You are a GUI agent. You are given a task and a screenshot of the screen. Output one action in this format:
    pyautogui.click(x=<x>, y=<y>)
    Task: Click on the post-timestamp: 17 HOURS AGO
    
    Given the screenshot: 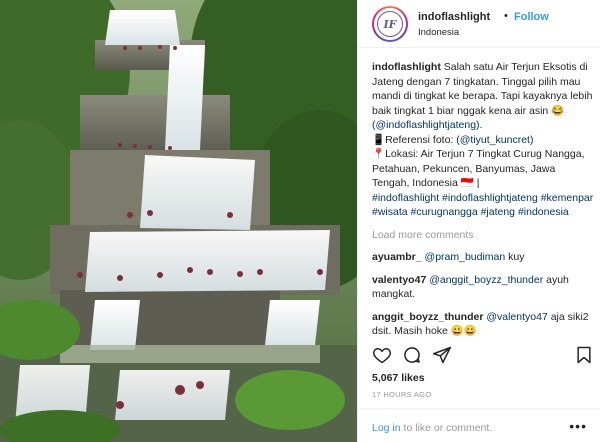 What is the action you would take?
    pyautogui.click(x=401, y=394)
    